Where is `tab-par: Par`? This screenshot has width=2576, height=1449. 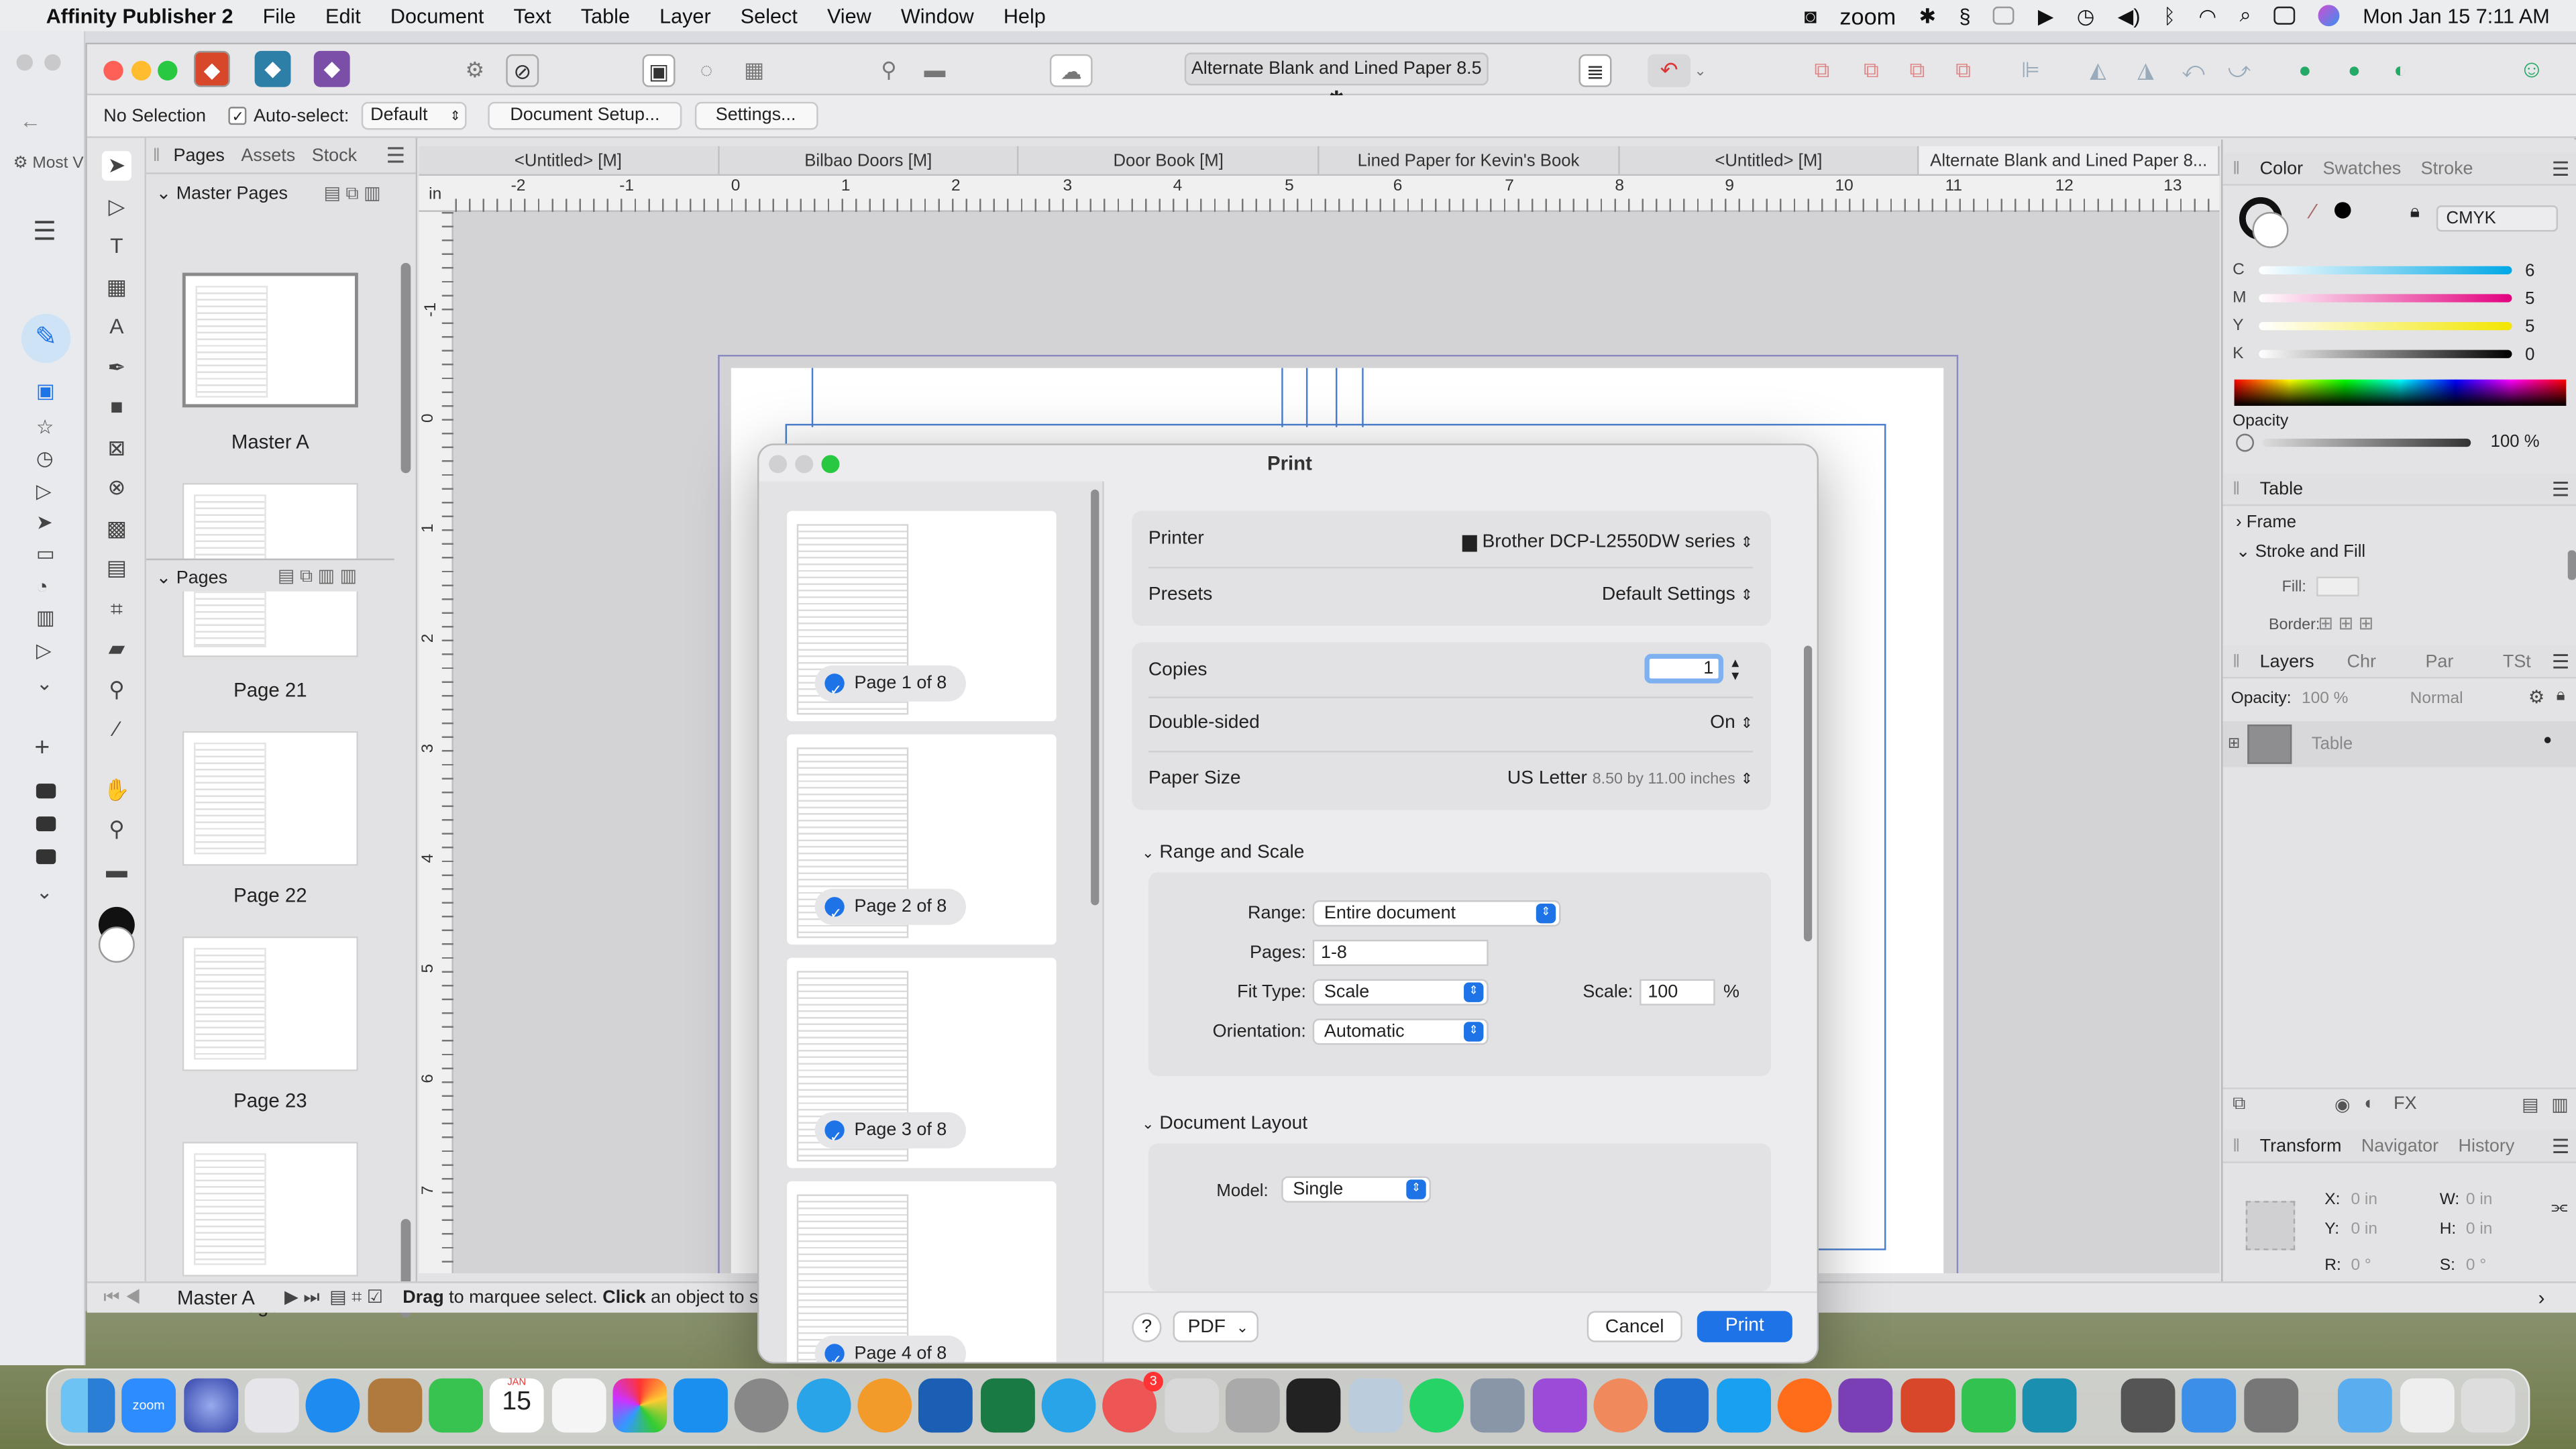
tab-par: Par is located at coordinates (2439, 661).